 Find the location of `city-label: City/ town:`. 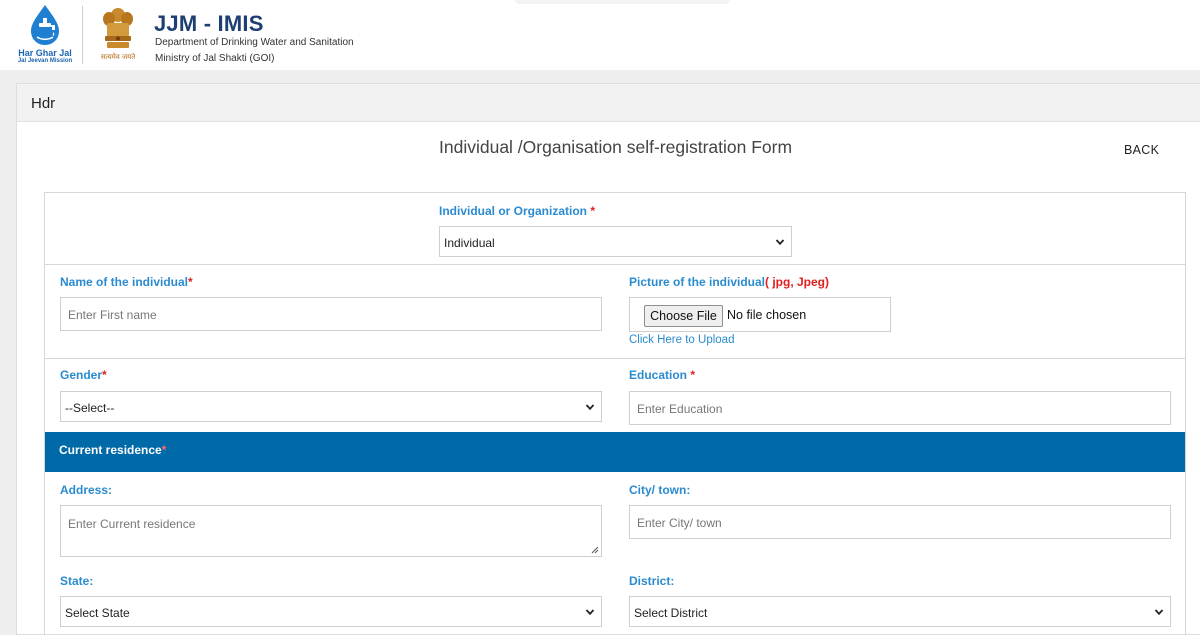

city-label: City/ town: is located at coordinates (660, 490).